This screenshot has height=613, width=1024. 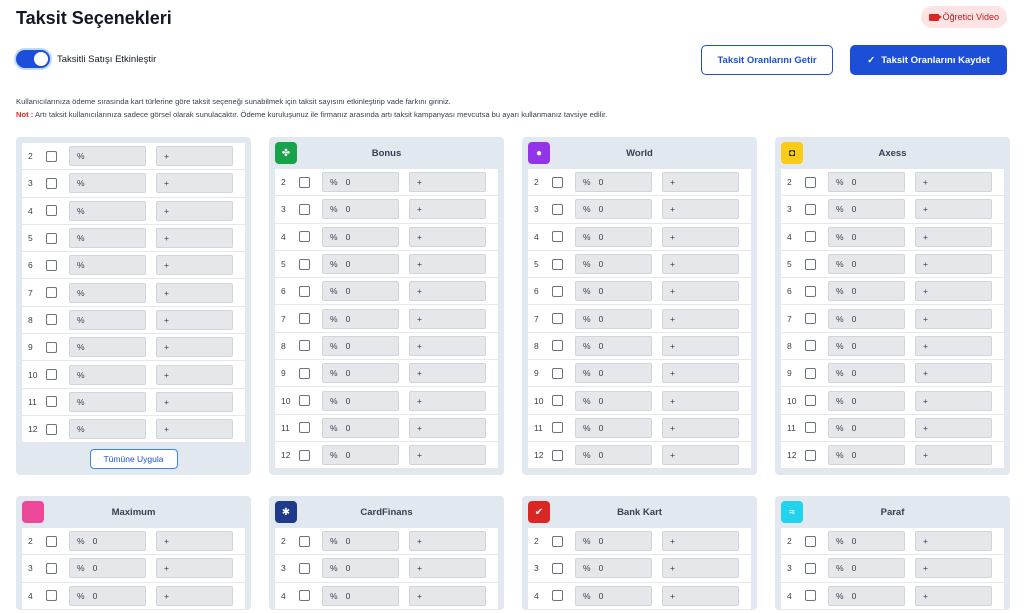 What do you see at coordinates (767, 60) in the screenshot?
I see `fetch-rates-button: Taksit Oranlarını Getir` at bounding box center [767, 60].